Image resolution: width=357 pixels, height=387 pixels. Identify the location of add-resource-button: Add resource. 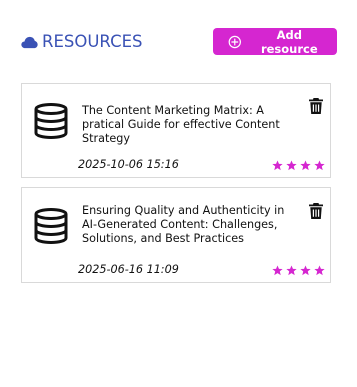
(275, 41).